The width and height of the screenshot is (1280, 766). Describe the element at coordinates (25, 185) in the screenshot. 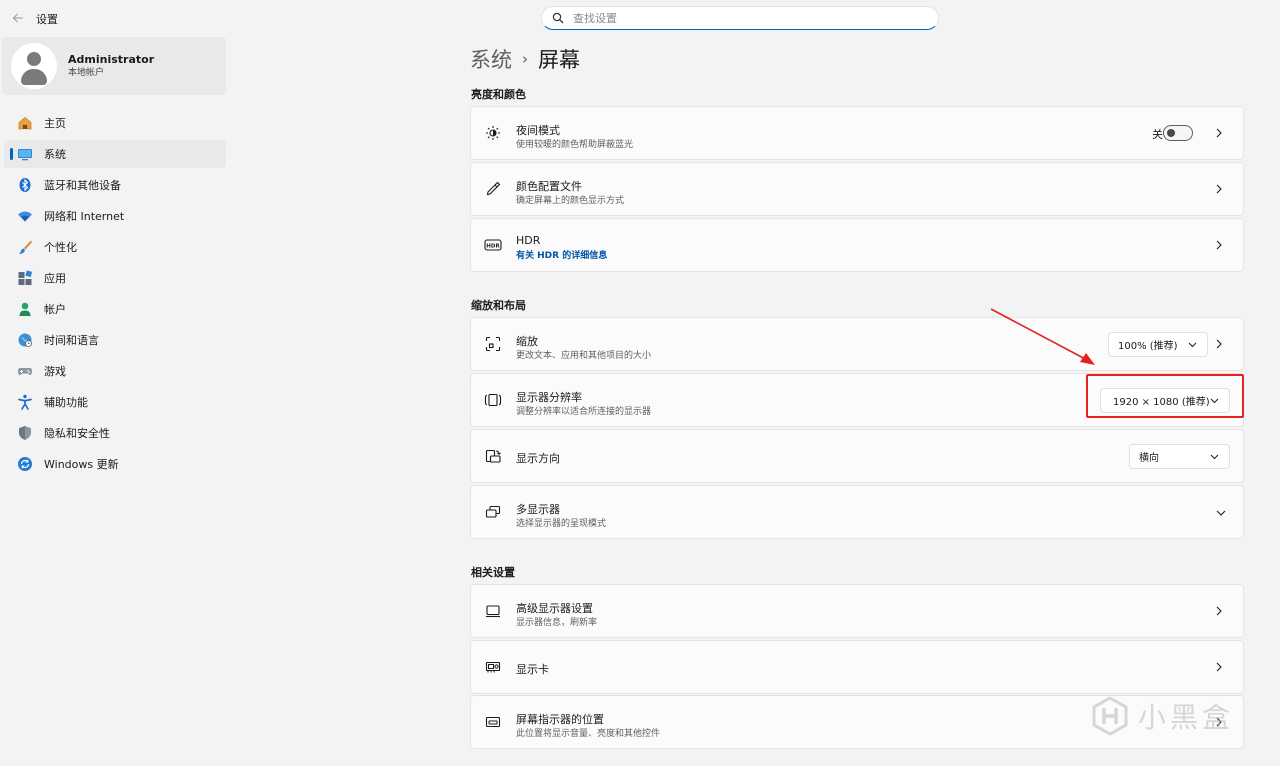

I see `bluetooth-icon` at that location.